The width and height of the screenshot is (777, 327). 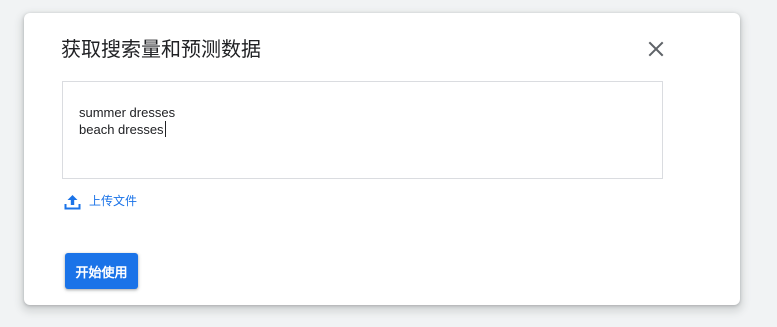 I want to click on keyword-line: summer dresses, so click(x=127, y=112).